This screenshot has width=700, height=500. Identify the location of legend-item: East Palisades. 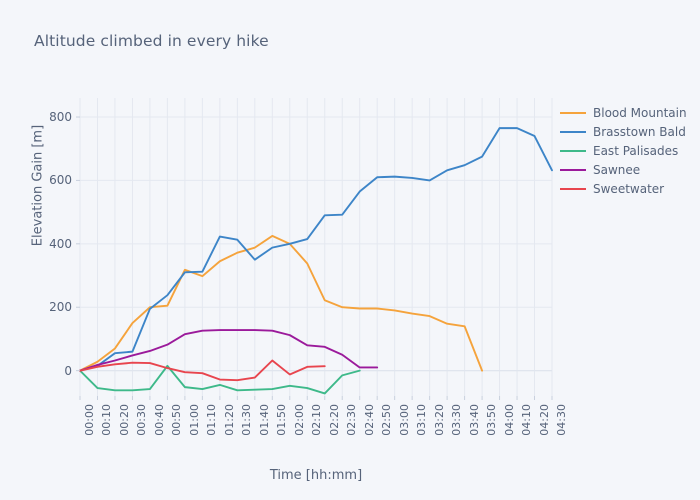
(630, 150).